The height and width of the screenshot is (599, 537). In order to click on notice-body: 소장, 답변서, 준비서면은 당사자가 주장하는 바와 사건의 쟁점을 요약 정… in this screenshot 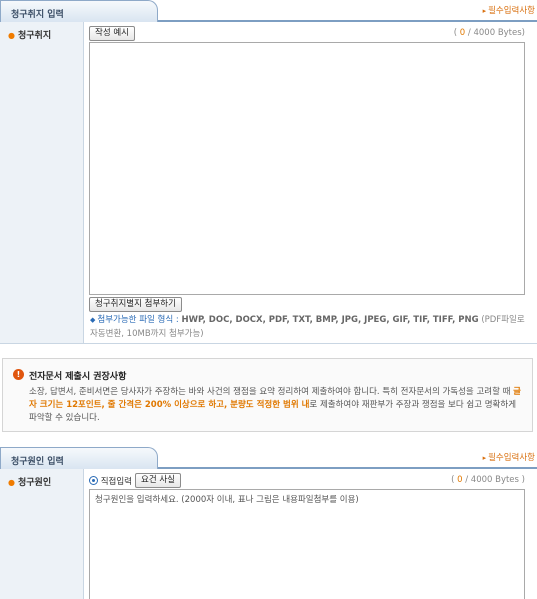, I will do `click(277, 405)`.